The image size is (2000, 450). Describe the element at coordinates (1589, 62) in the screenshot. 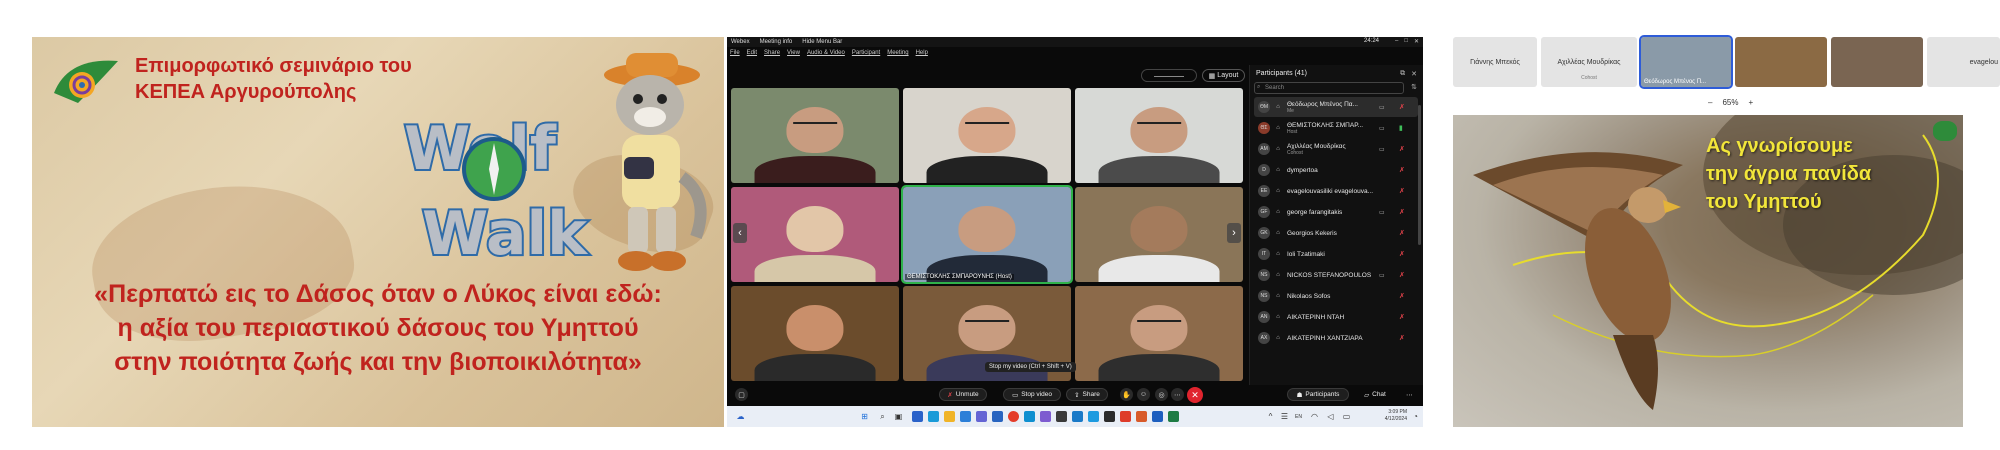

I see `participant-thumbnail: Αχιλλέας Μουδρίκας Cohost` at that location.